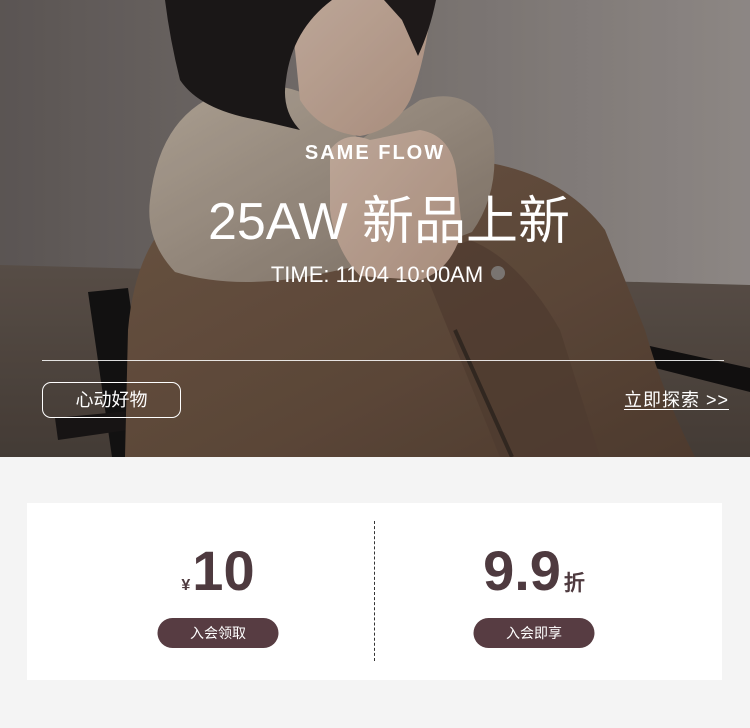  Describe the element at coordinates (534, 633) in the screenshot. I see `join-discount-button: 入会即享` at that location.